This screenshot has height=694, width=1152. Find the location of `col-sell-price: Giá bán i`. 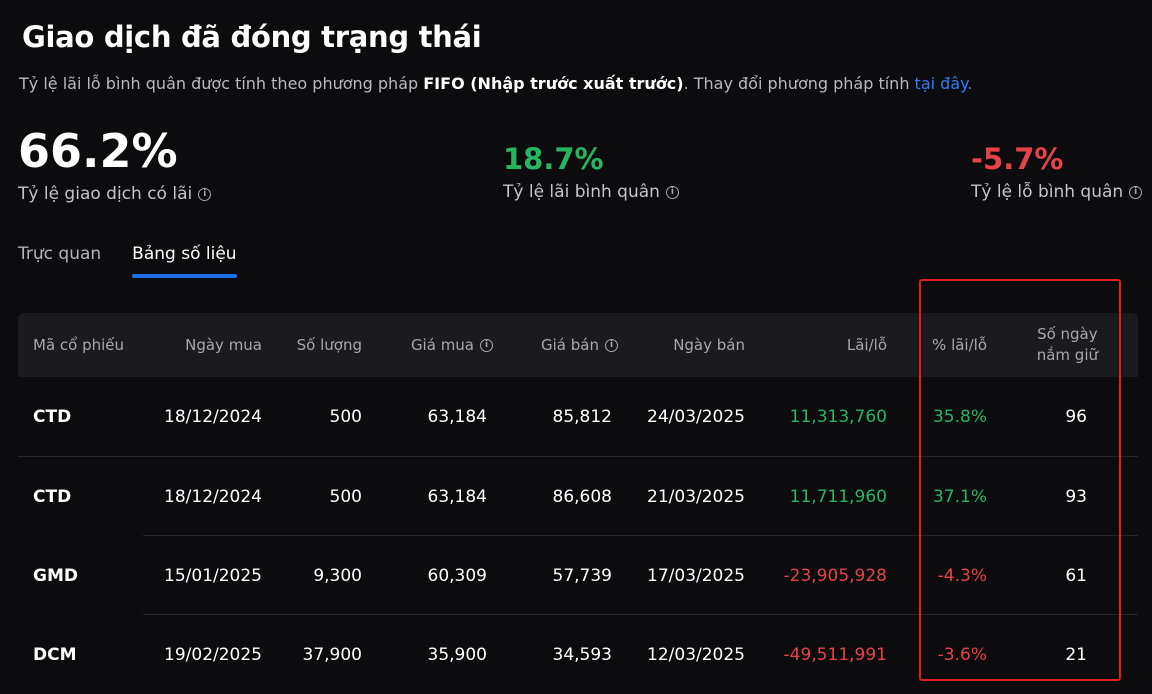

col-sell-price: Giá bán i is located at coordinates (563, 345).